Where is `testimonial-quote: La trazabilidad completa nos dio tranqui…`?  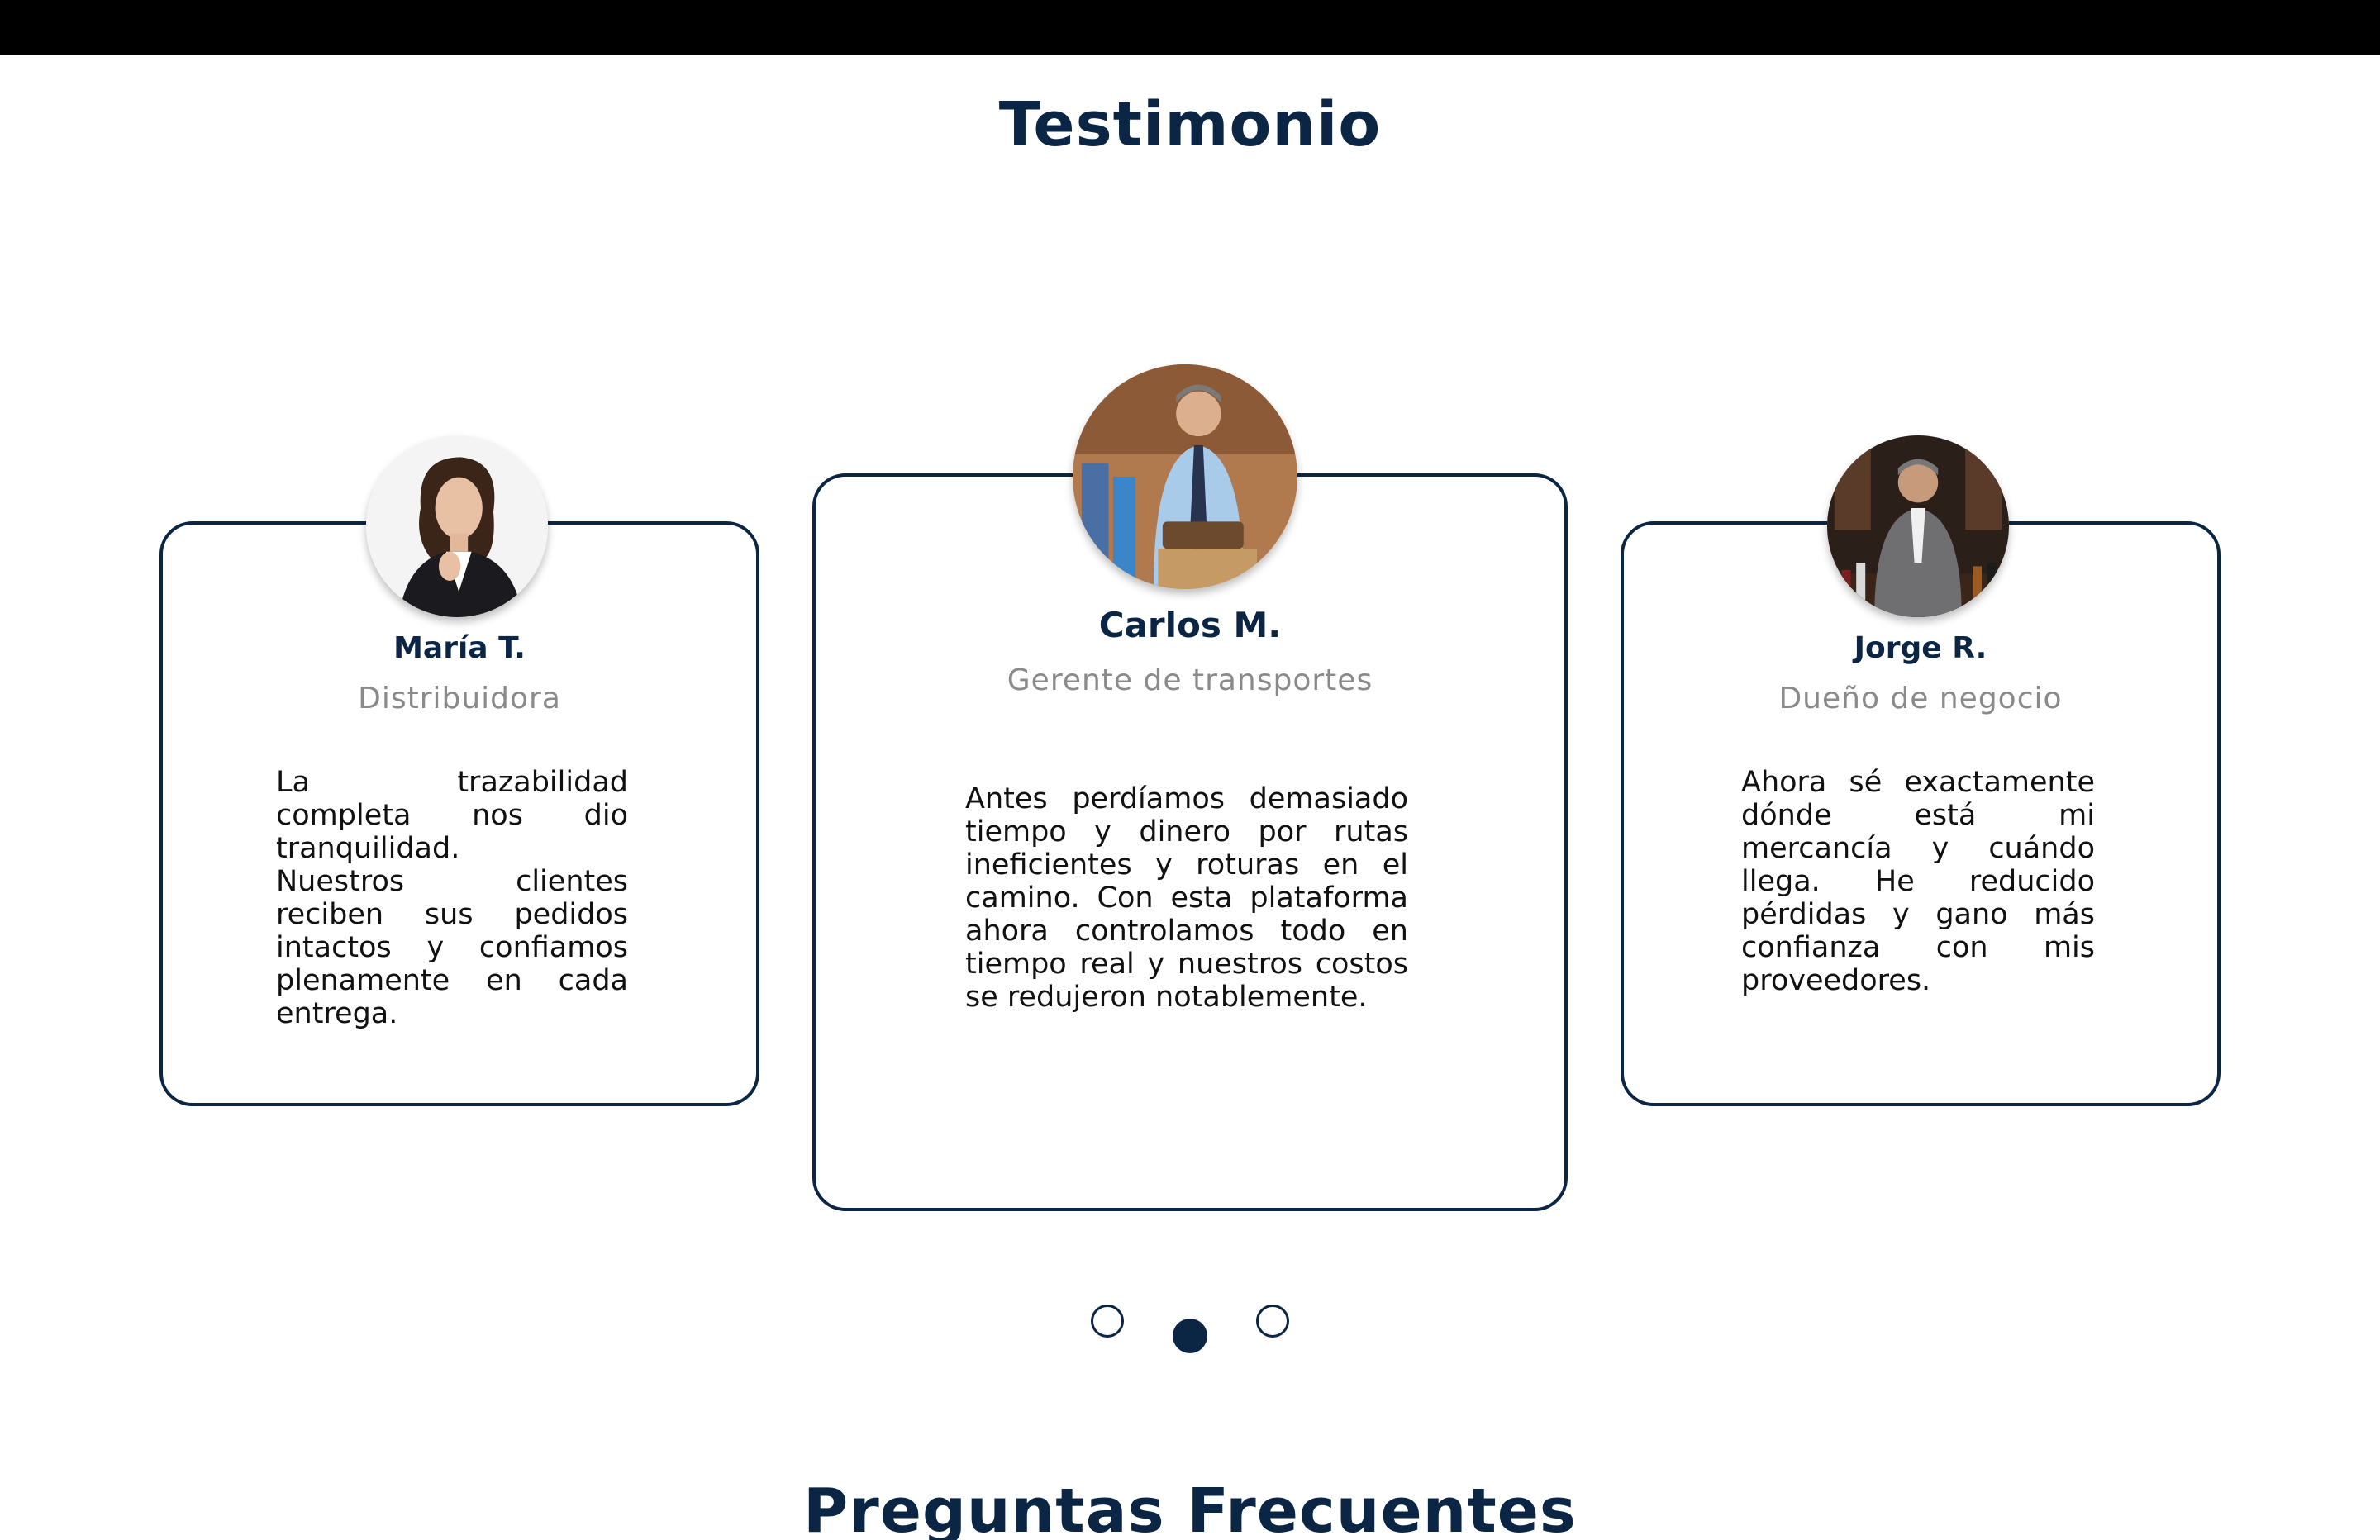 testimonial-quote: La trazabilidad completa nos dio tranqui… is located at coordinates (452, 898).